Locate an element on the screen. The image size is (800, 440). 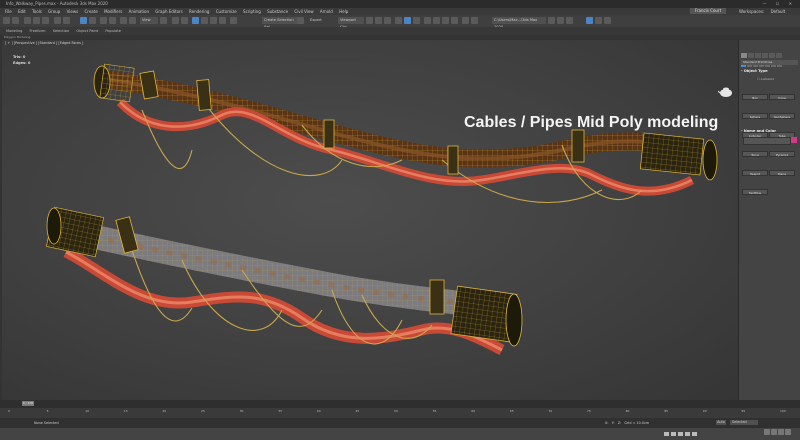
render-dropdown: Viewport Clip is located at coordinates (351, 23).